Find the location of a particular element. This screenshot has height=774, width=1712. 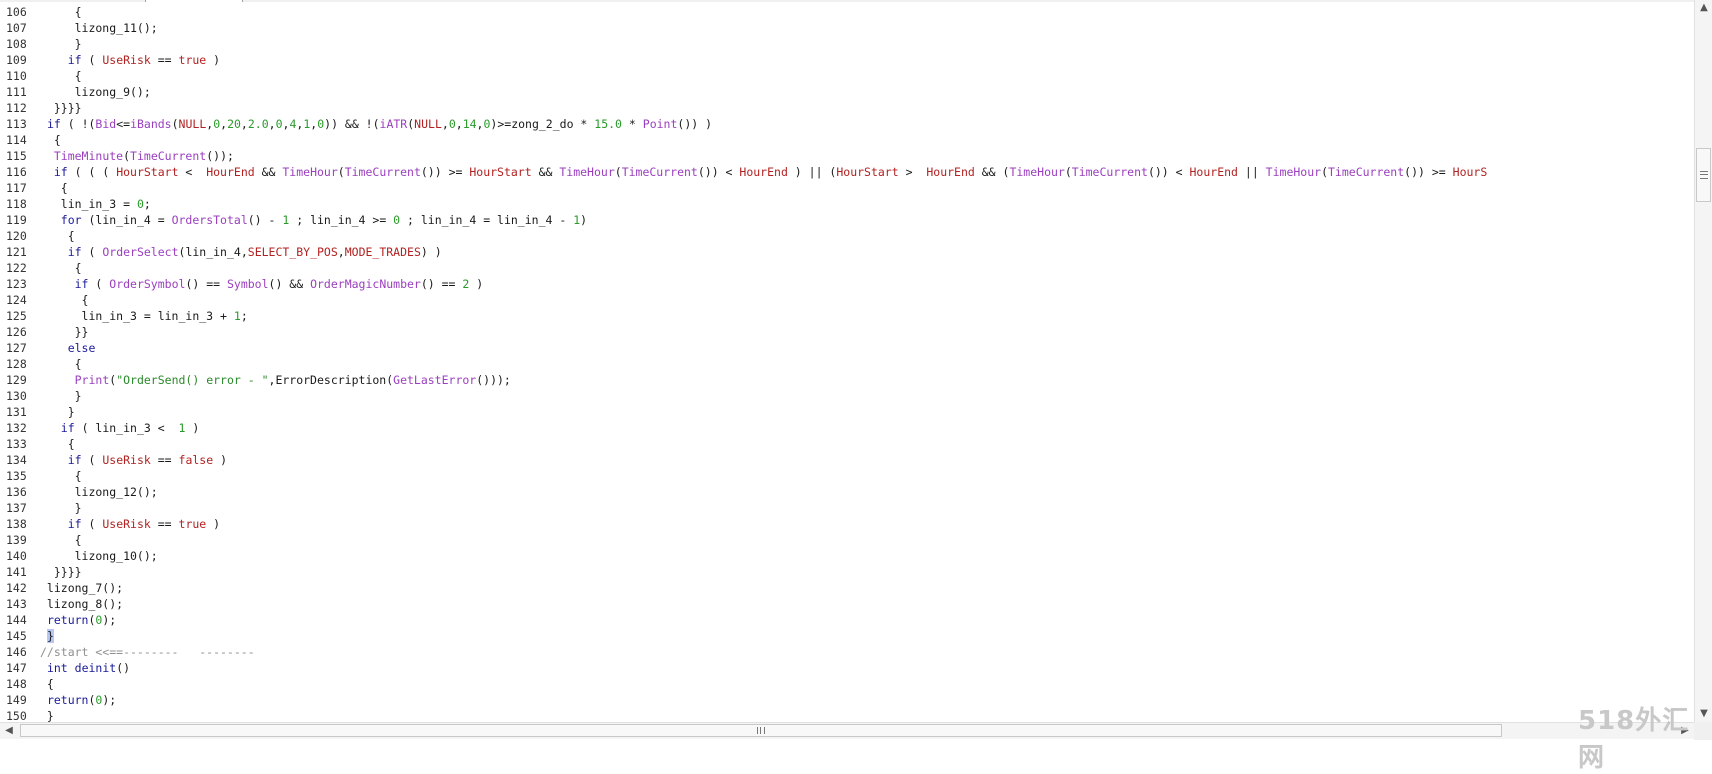

code-line: 115 TimeMinute(TimeCurrent()); is located at coordinates (117, 156).